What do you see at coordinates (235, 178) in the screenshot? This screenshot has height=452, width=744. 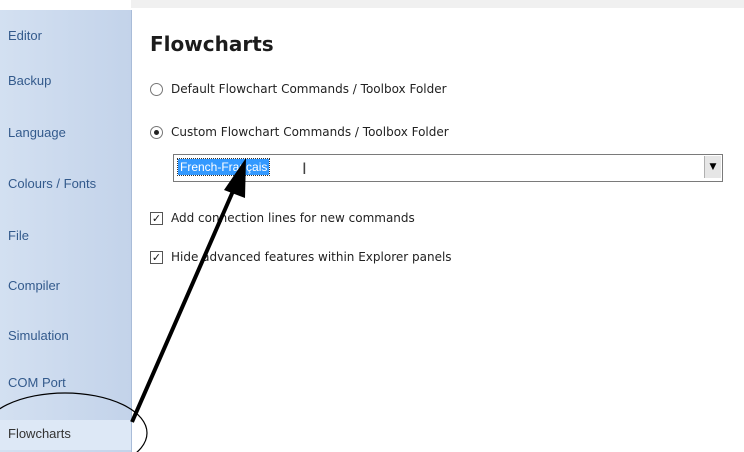 I see `annotation-arrowhead` at bounding box center [235, 178].